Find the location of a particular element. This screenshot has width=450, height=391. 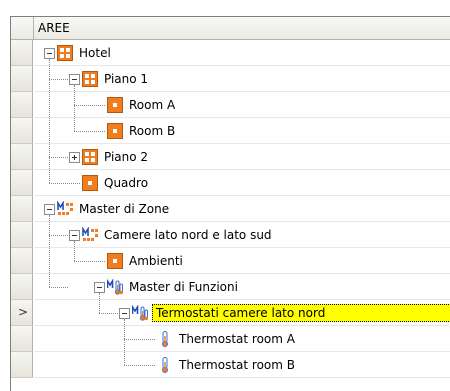

tree-node-label: Camere lato nord e lato sud is located at coordinates (188, 235).